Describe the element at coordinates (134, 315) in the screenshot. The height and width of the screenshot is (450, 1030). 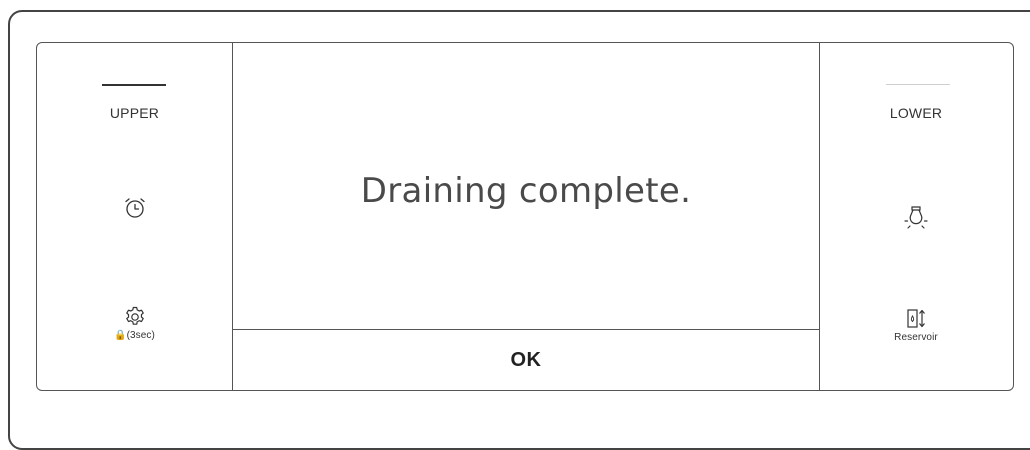
I see `gear-icon` at that location.